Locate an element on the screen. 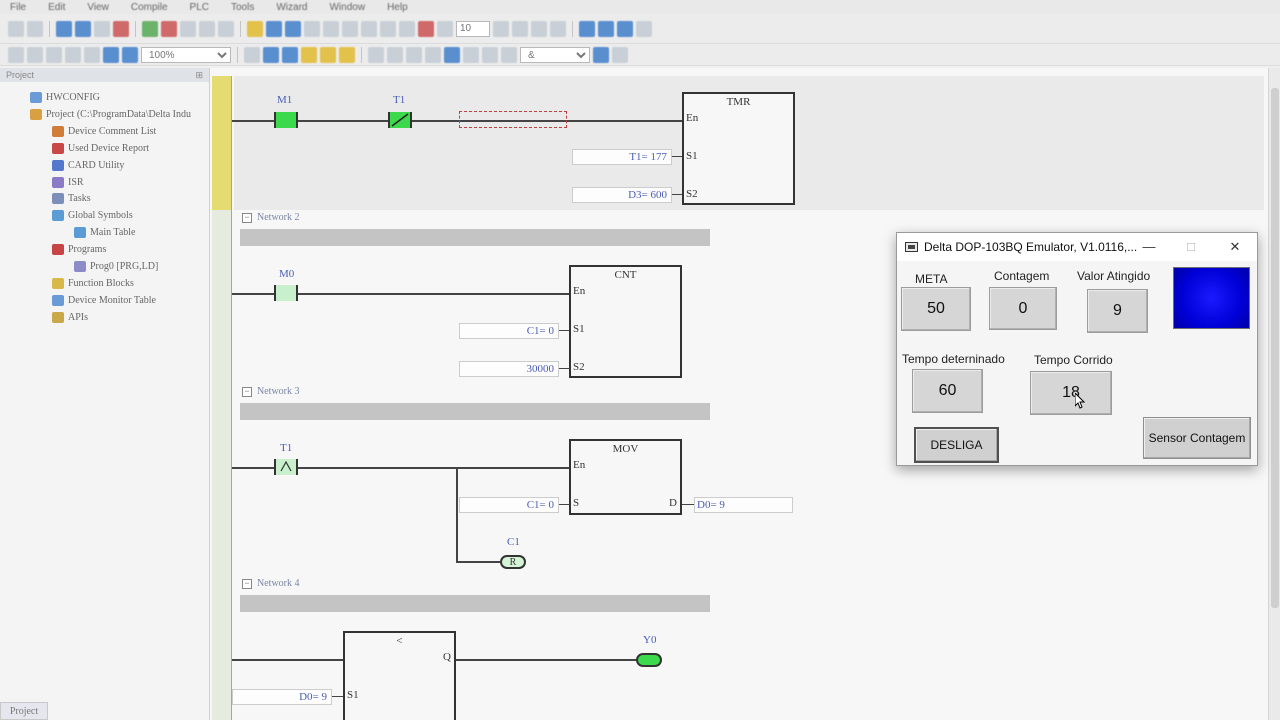  ladder-icon is located at coordinates (252, 54).